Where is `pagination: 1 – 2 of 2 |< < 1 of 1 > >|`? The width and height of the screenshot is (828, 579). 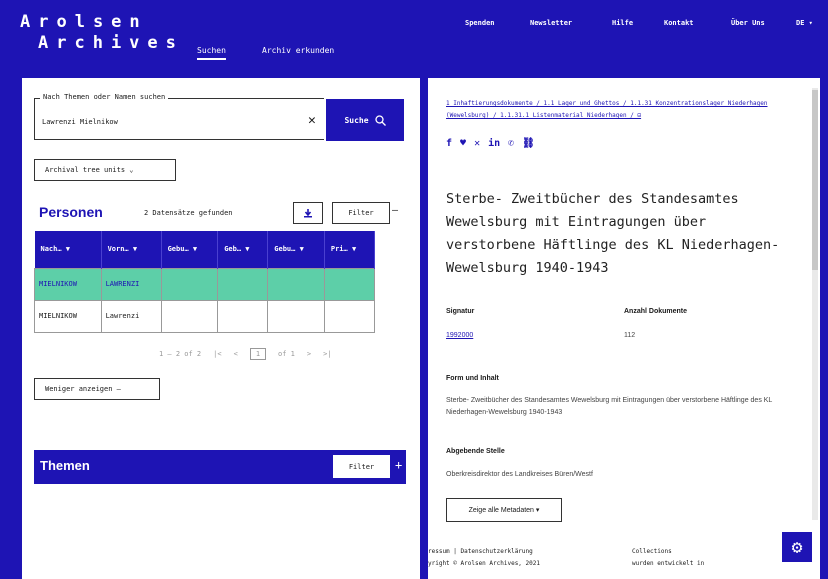
pagination: 1 – 2 of 2 |< < 1 of 1 > >| is located at coordinates (245, 354).